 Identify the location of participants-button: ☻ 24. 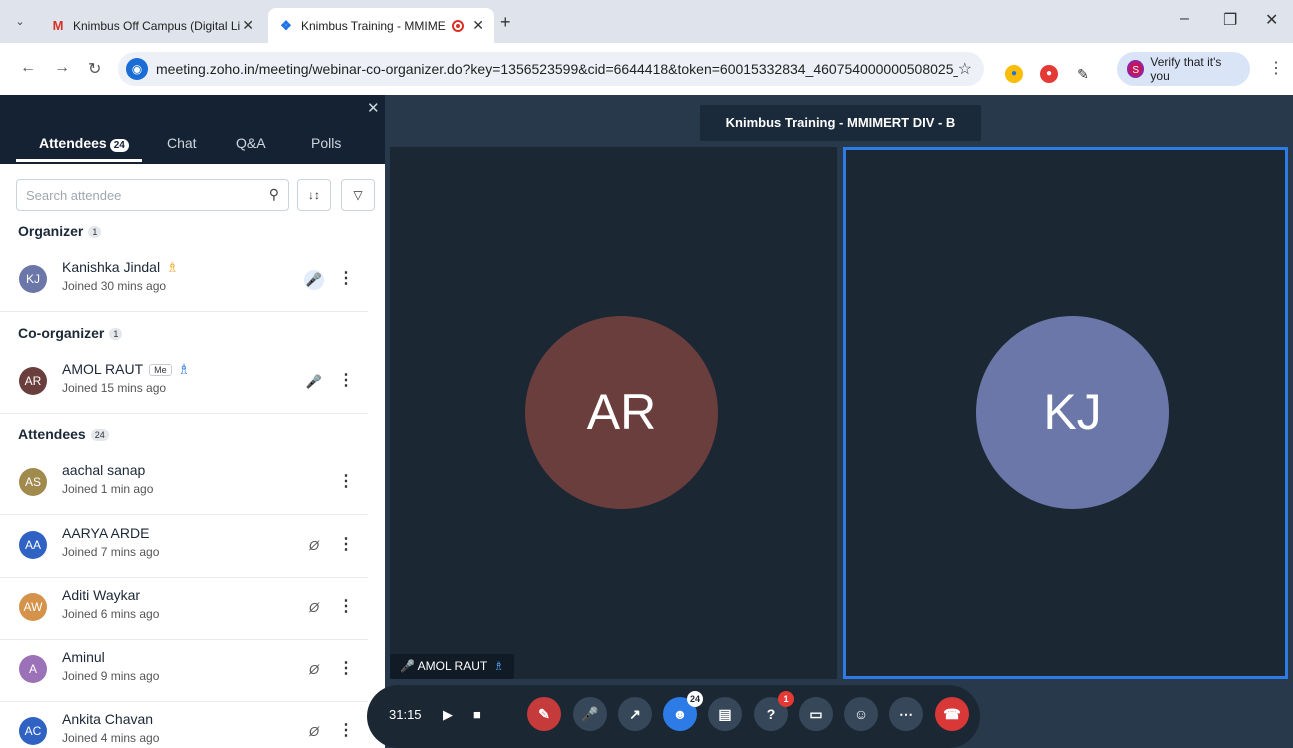
(683, 711).